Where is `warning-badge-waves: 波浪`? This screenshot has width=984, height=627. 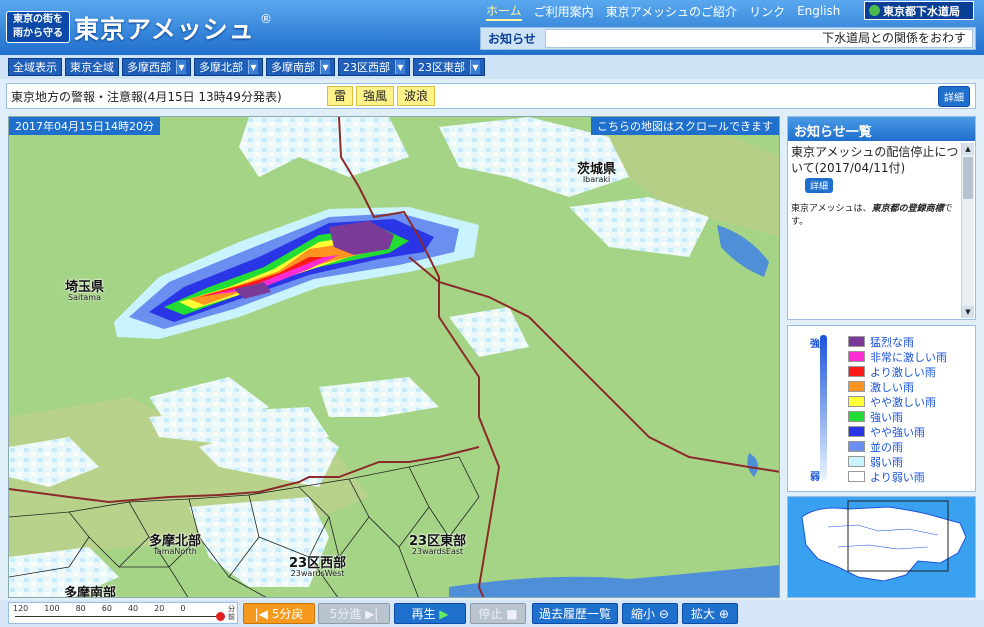
warning-badge-waves: 波浪 is located at coordinates (416, 96).